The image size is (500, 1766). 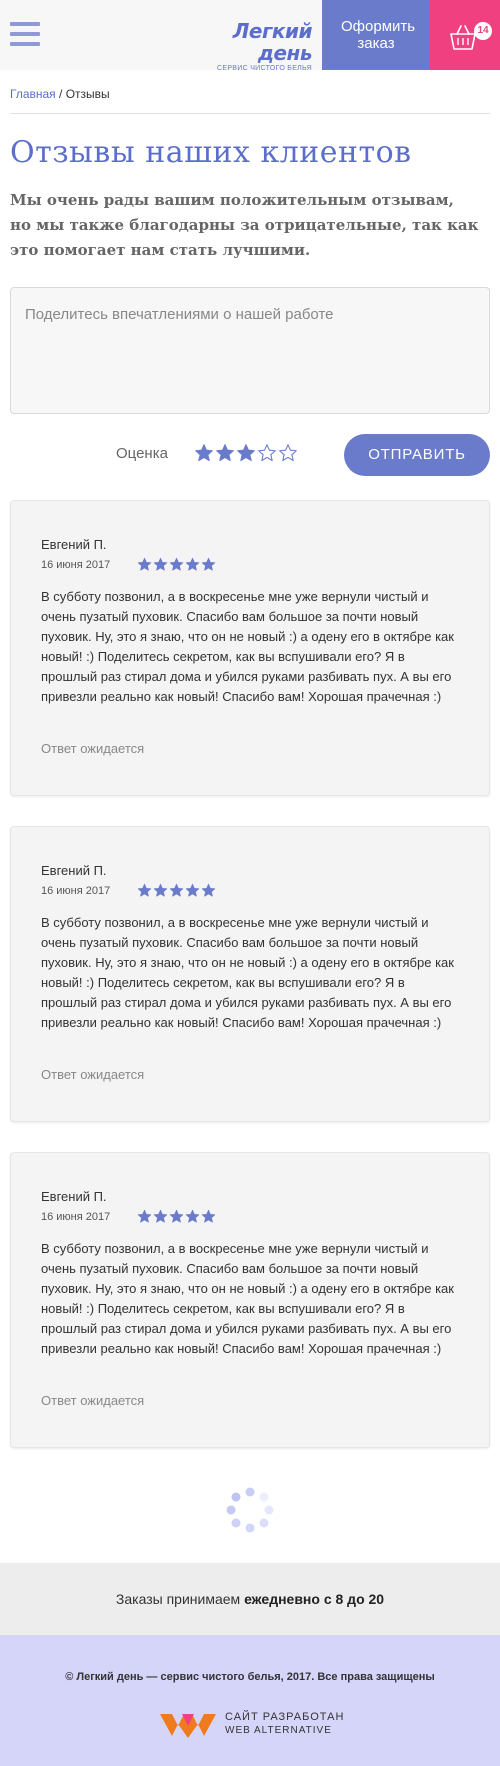 I want to click on hours-prefix: Заказы принимаем, so click(x=180, y=1599).